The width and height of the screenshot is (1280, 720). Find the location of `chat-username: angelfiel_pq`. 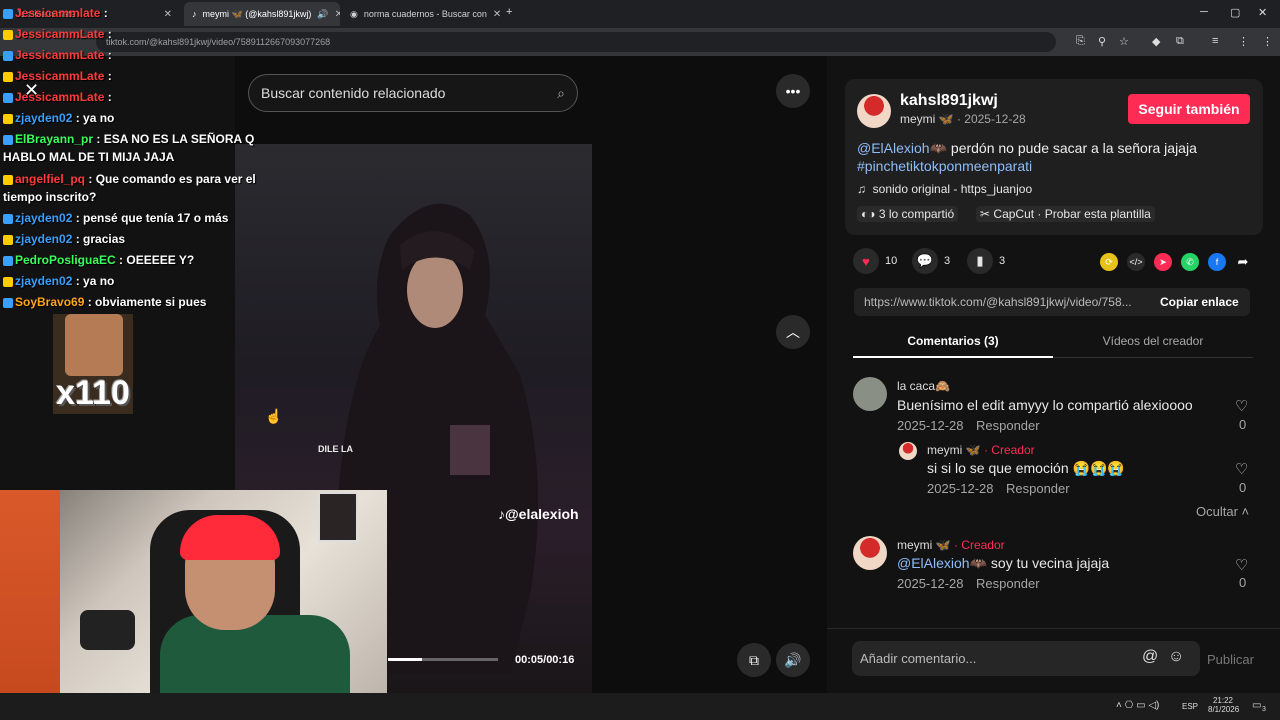

chat-username: angelfiel_pq is located at coordinates (50, 179).